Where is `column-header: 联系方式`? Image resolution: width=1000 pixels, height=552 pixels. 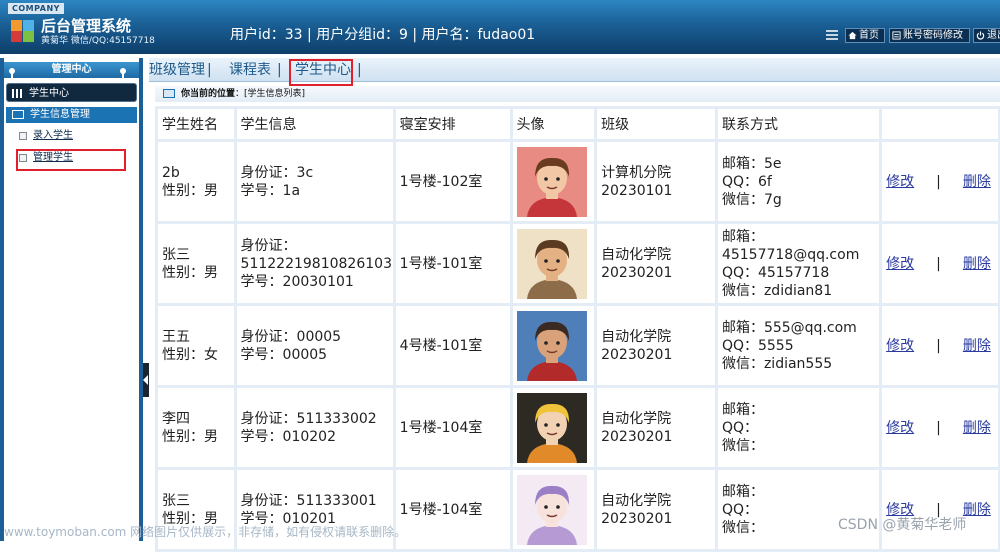 column-header: 联系方式 is located at coordinates (798, 124).